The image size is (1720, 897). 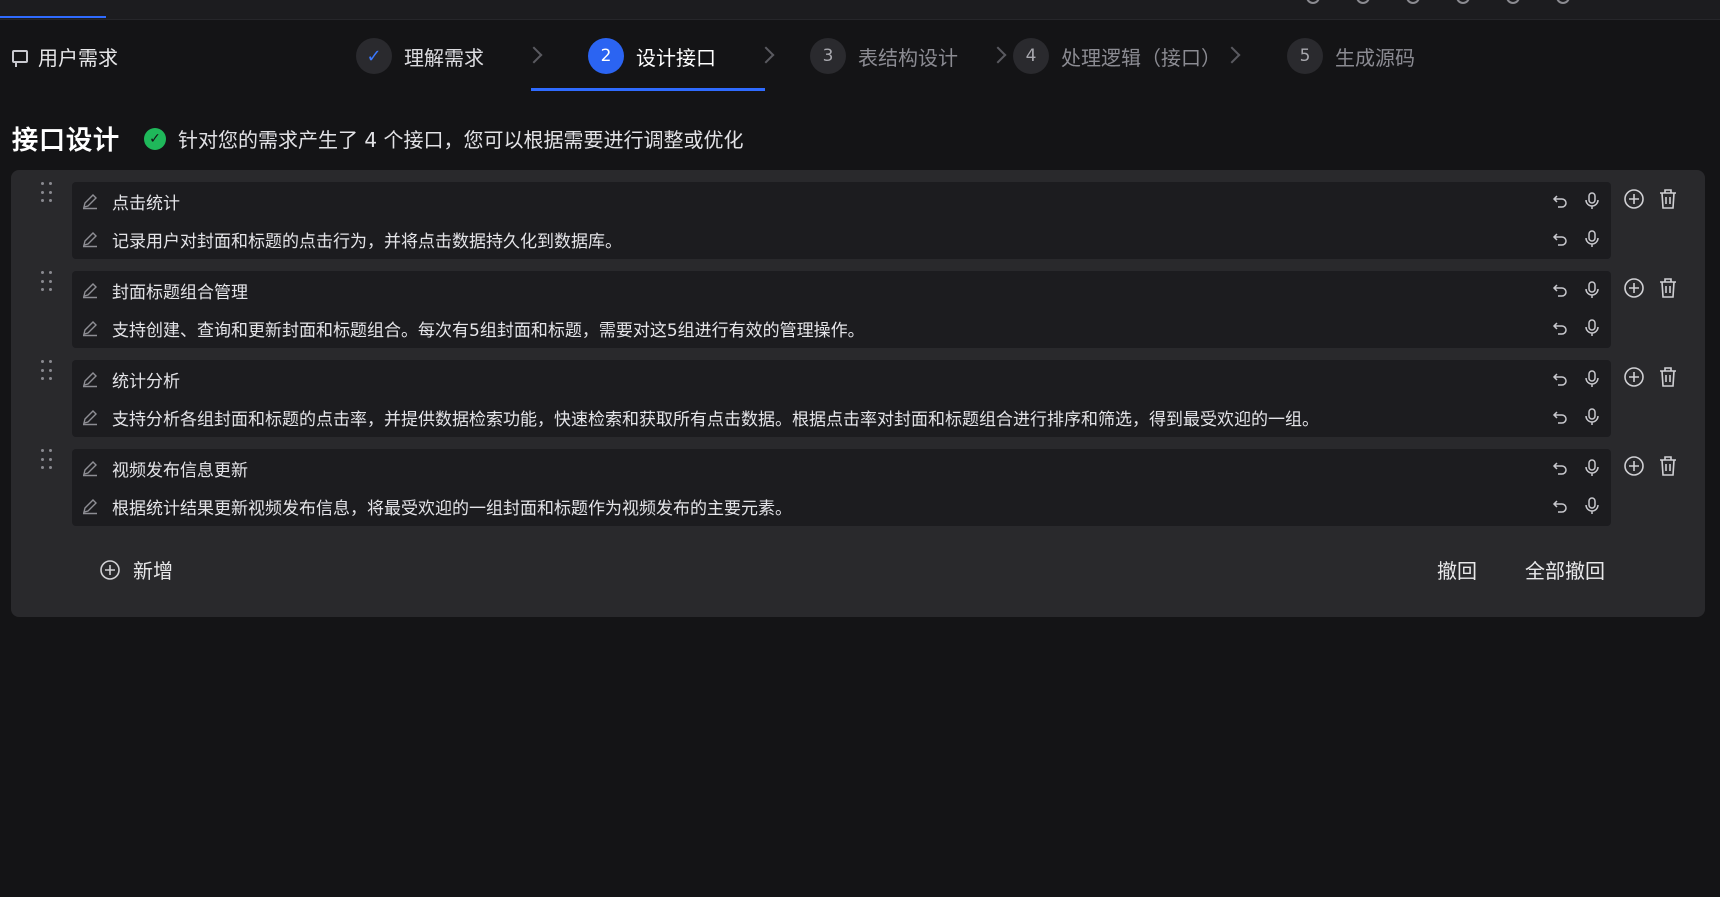 I want to click on step-label: 处理逻辑（接口）, so click(x=1141, y=57).